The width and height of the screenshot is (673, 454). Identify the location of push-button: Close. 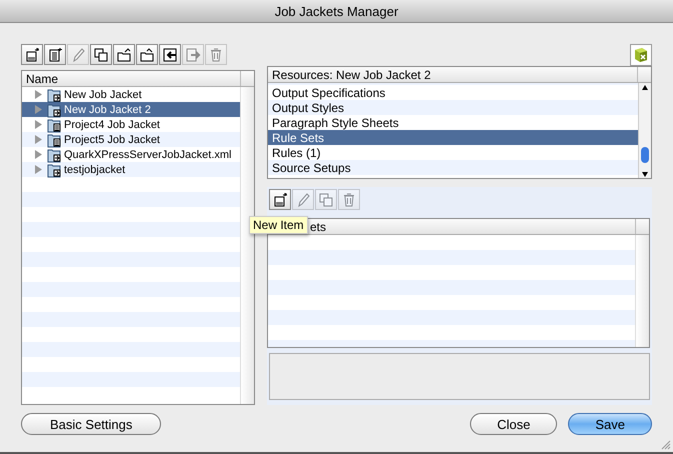
(514, 424).